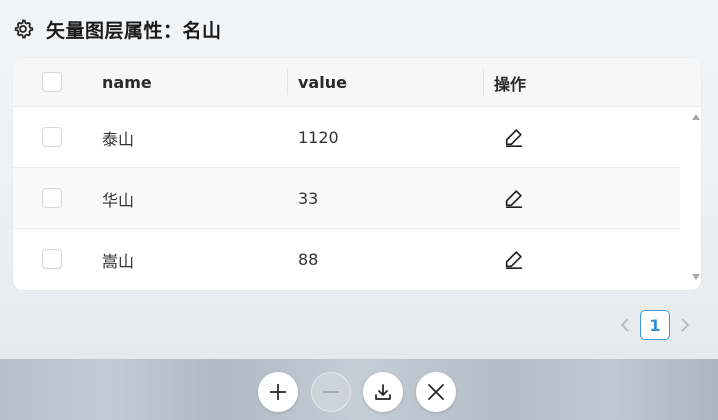 The image size is (718, 420). Describe the element at coordinates (625, 325) in the screenshot. I see `chevron-left-icon` at that location.